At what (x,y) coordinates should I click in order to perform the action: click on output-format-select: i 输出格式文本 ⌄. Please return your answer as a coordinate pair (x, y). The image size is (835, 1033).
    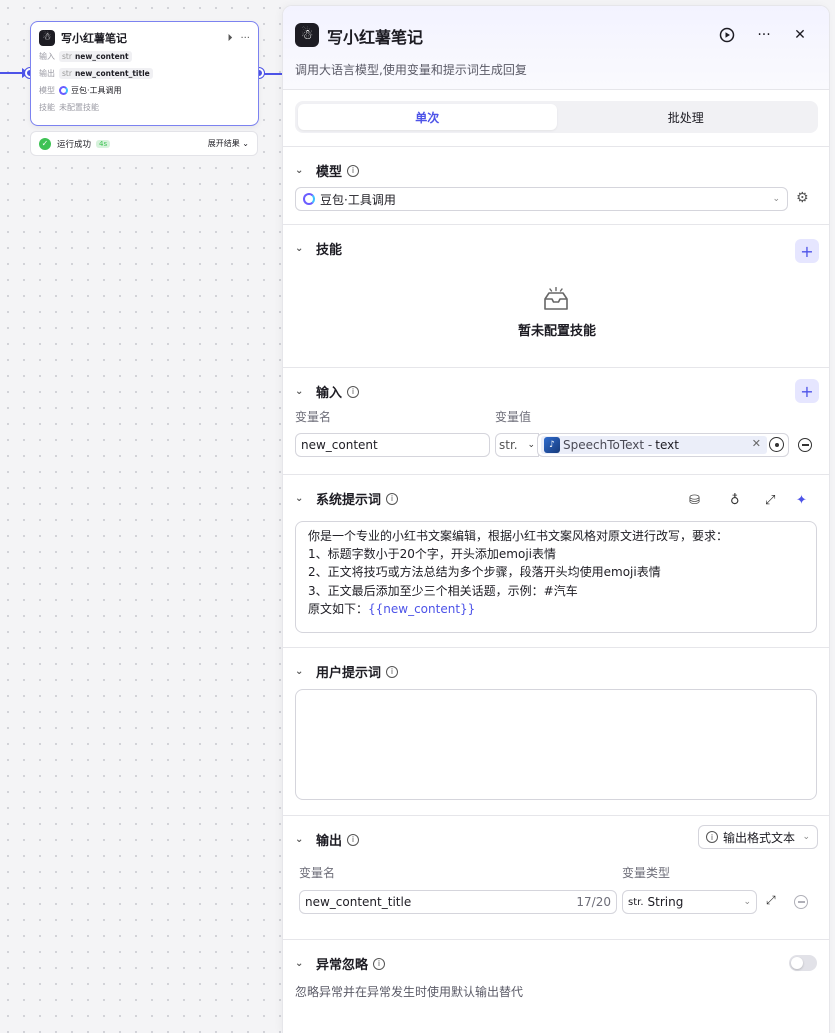
    Looking at the image, I should click on (758, 837).